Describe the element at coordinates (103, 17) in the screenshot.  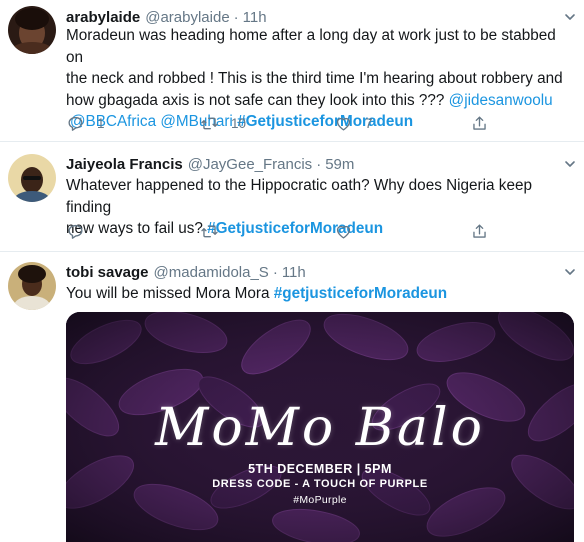
I see `display-name: arabylaide` at that location.